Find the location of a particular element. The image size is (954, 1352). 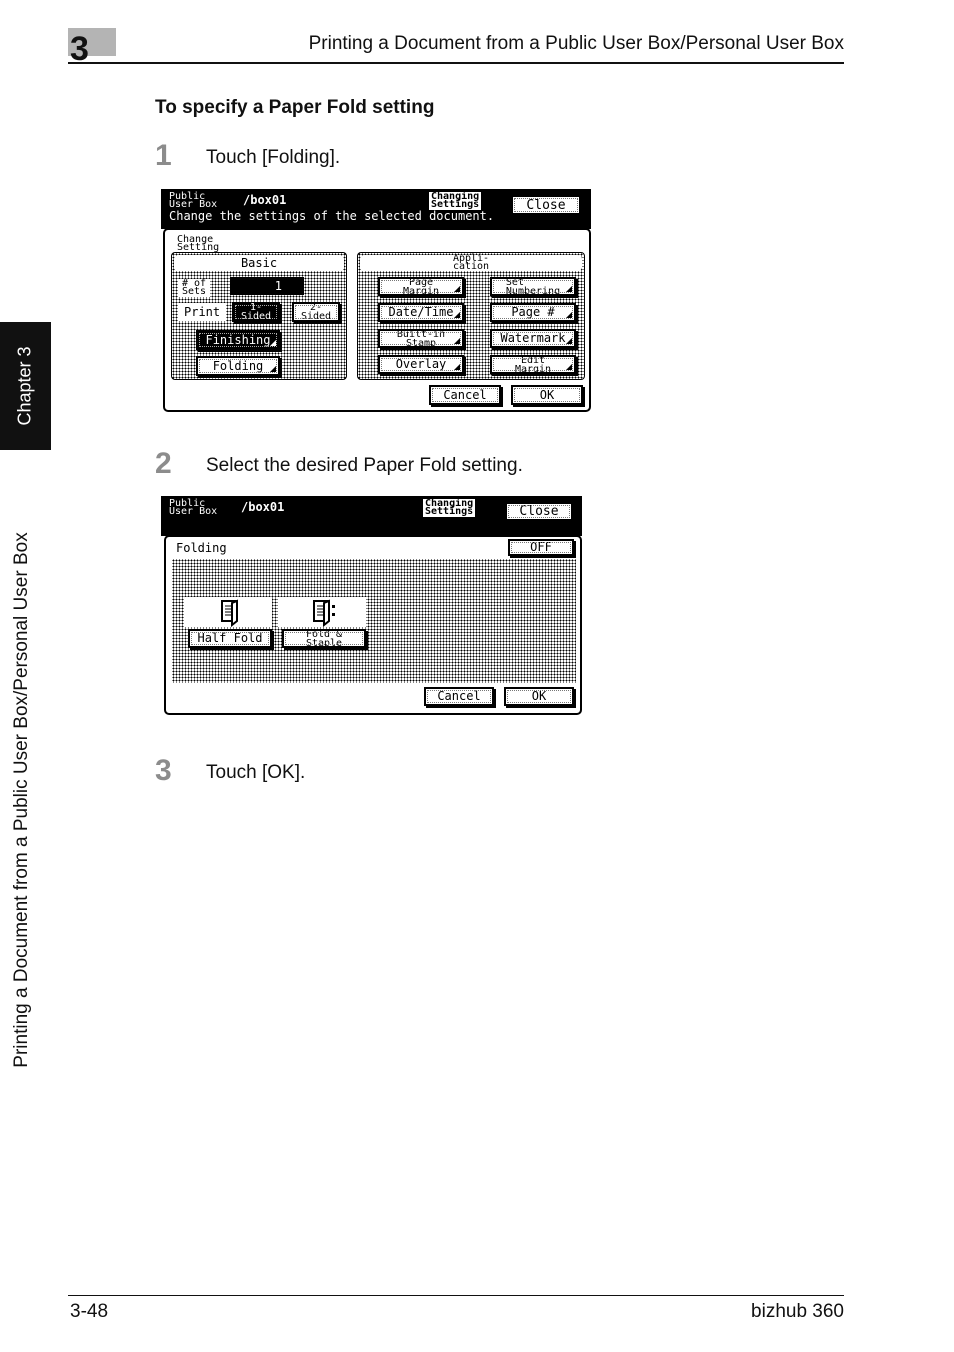

chapter-side-tab-label: Chapter 3 is located at coordinates (24, 386).